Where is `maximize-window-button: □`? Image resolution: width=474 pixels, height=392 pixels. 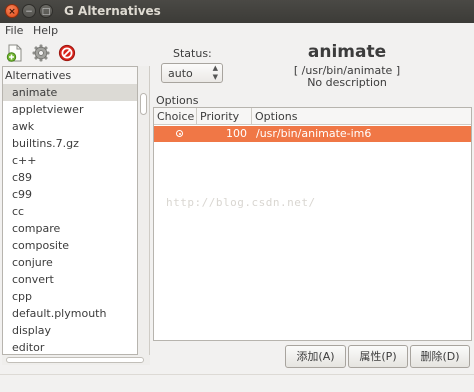
maximize-window-button: □ is located at coordinates (46, 11).